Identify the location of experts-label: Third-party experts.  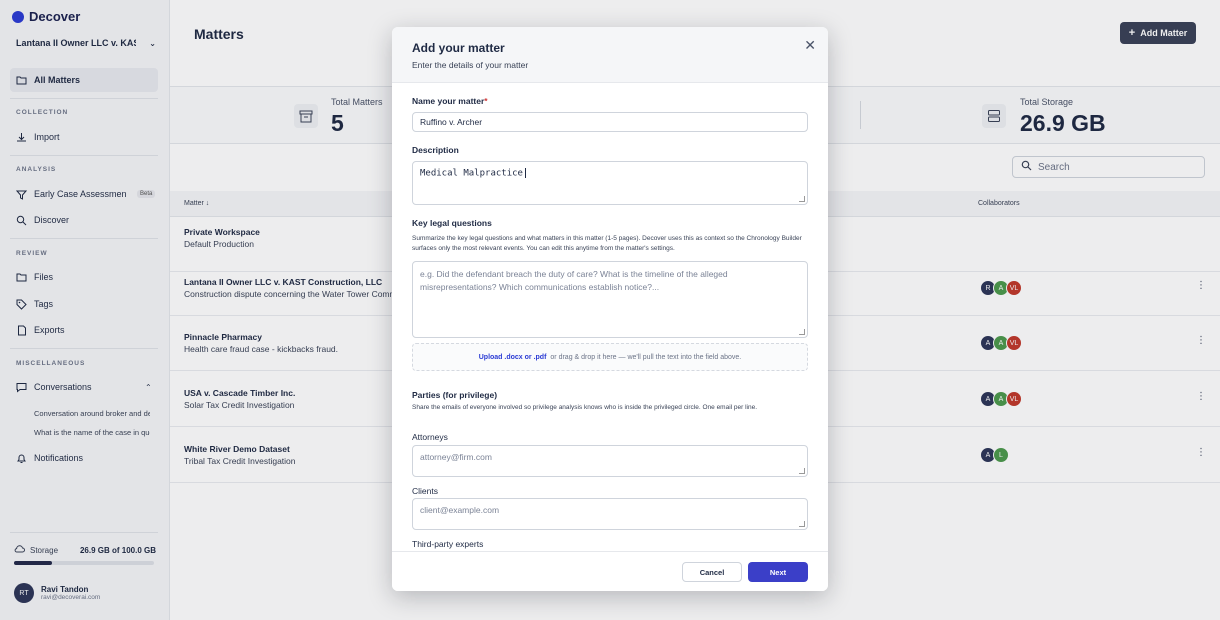
(448, 544).